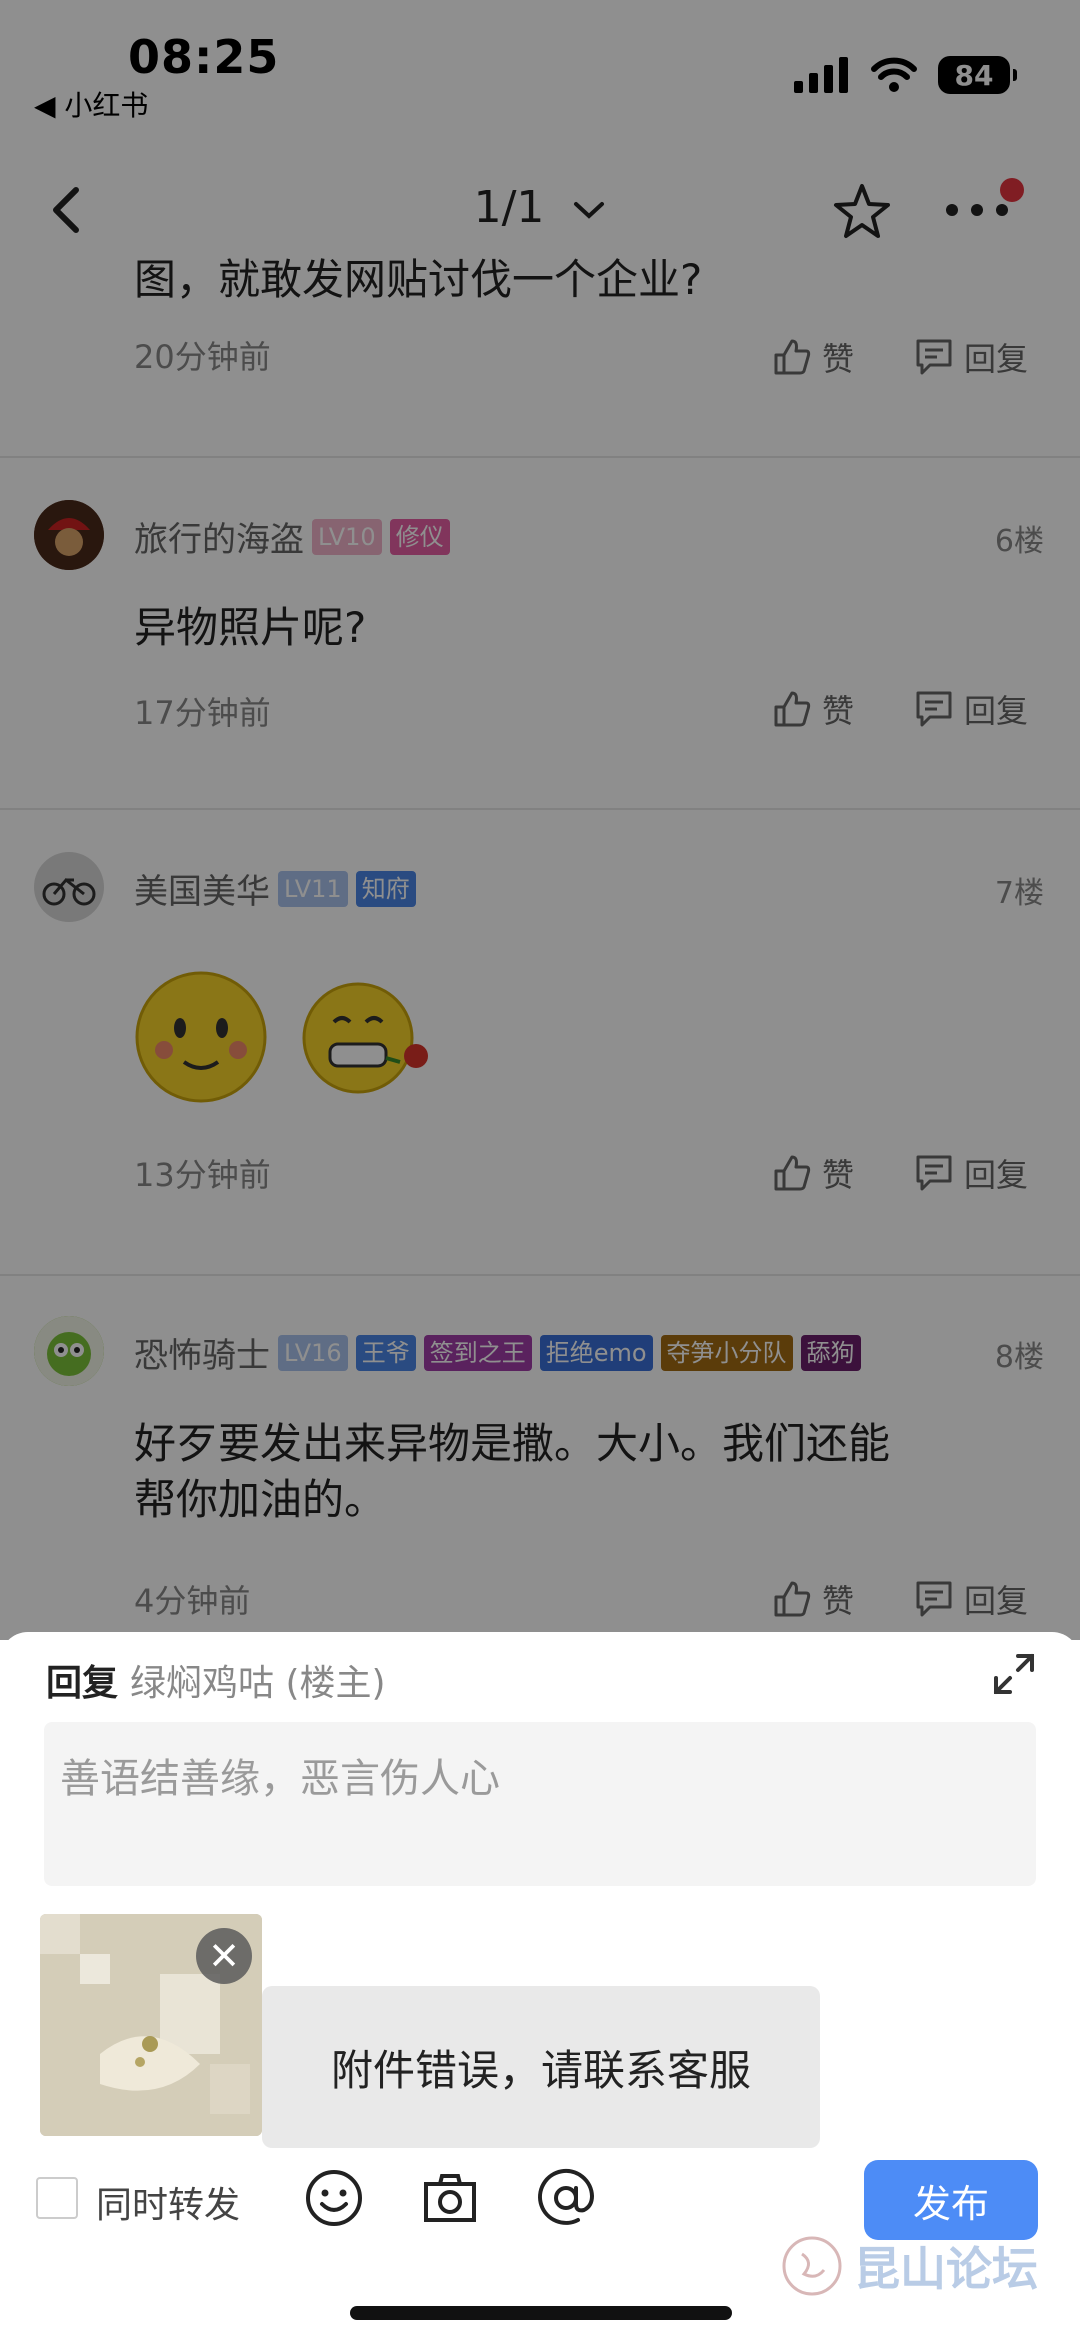  I want to click on repost-checkbox, so click(57, 2198).